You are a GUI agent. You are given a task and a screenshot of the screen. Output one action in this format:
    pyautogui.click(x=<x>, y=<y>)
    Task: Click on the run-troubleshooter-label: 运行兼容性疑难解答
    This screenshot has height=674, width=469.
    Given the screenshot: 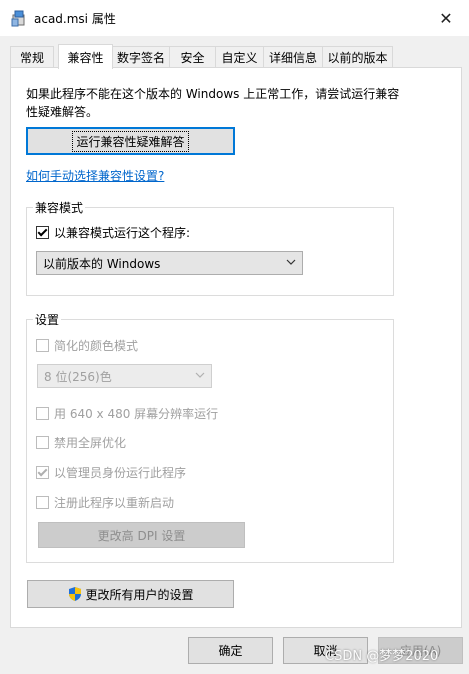 What is the action you would take?
    pyautogui.click(x=130, y=141)
    